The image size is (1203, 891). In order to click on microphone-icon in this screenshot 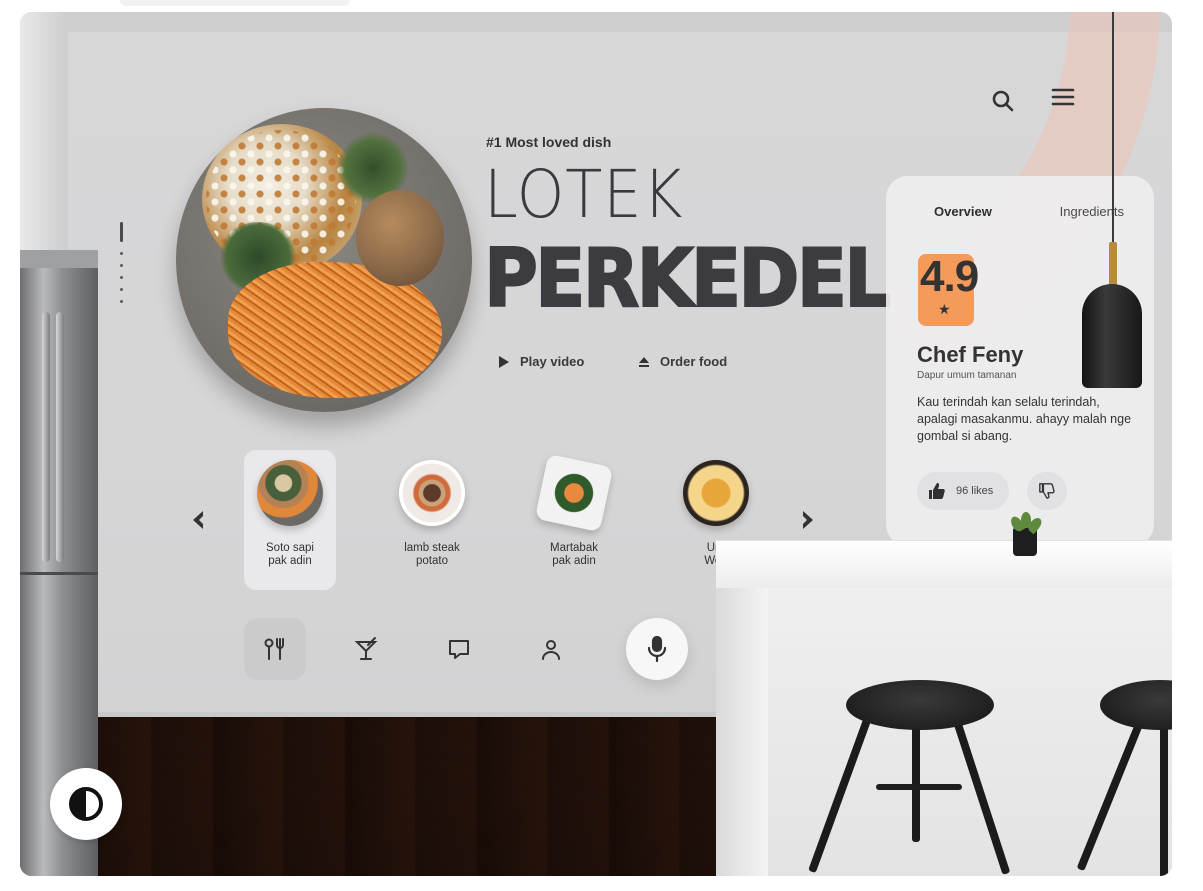, I will do `click(657, 649)`.